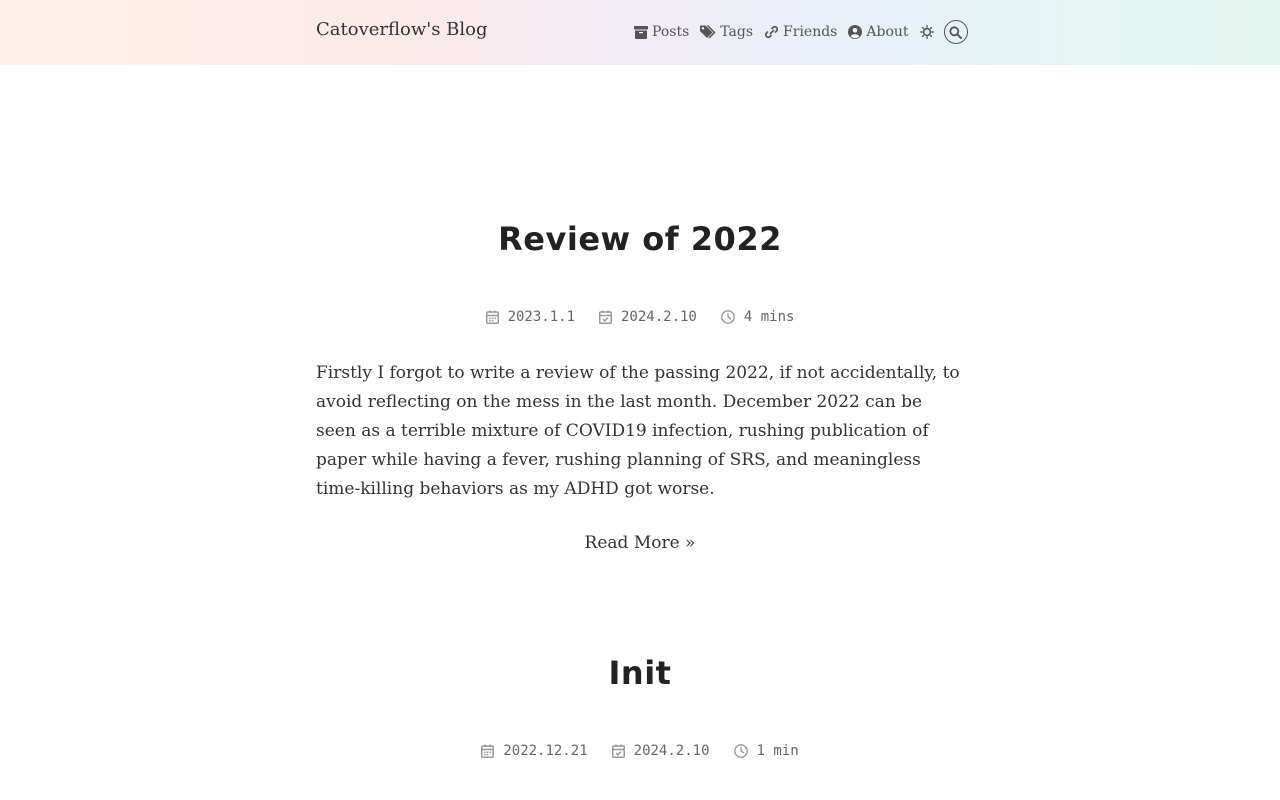  I want to click on theme-toggle-button, so click(926, 32).